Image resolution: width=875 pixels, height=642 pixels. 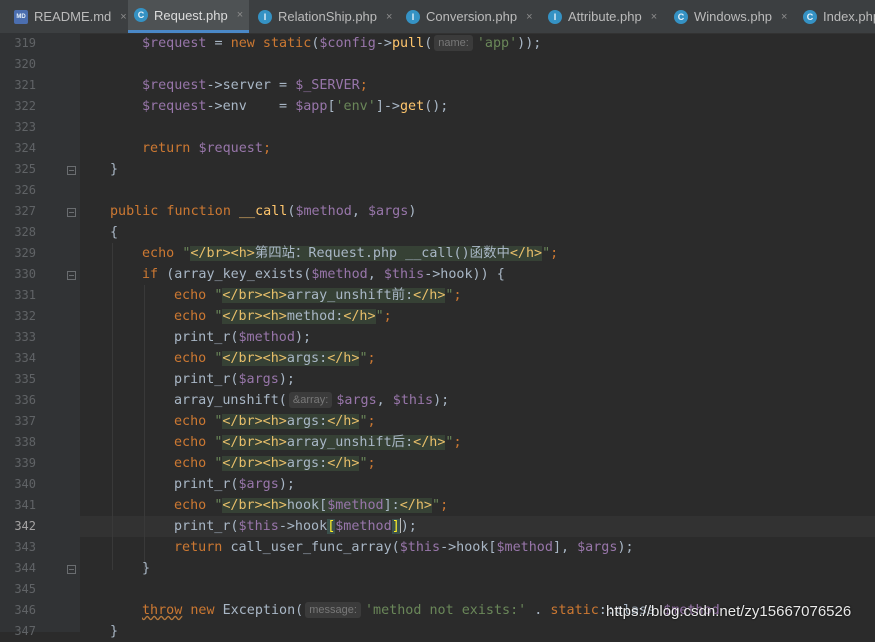 What do you see at coordinates (318, 442) in the screenshot?
I see `code-line-338: echo "</br><h>array_unshift后:</h>";` at bounding box center [318, 442].